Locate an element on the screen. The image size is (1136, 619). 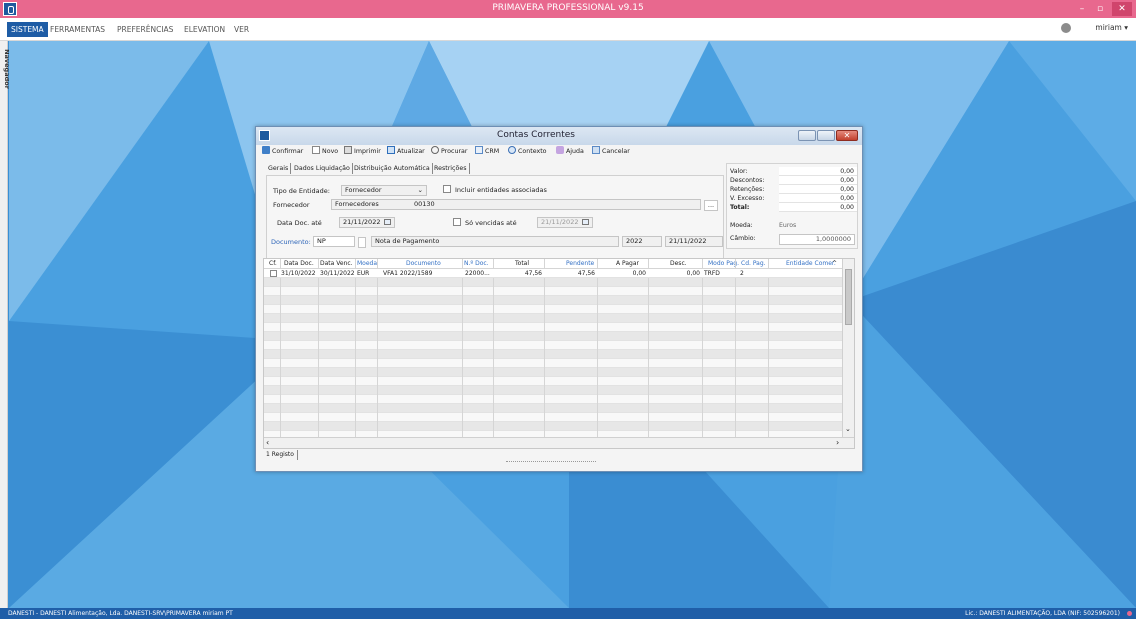
valor-value: 0,00 is located at coordinates (847, 171).